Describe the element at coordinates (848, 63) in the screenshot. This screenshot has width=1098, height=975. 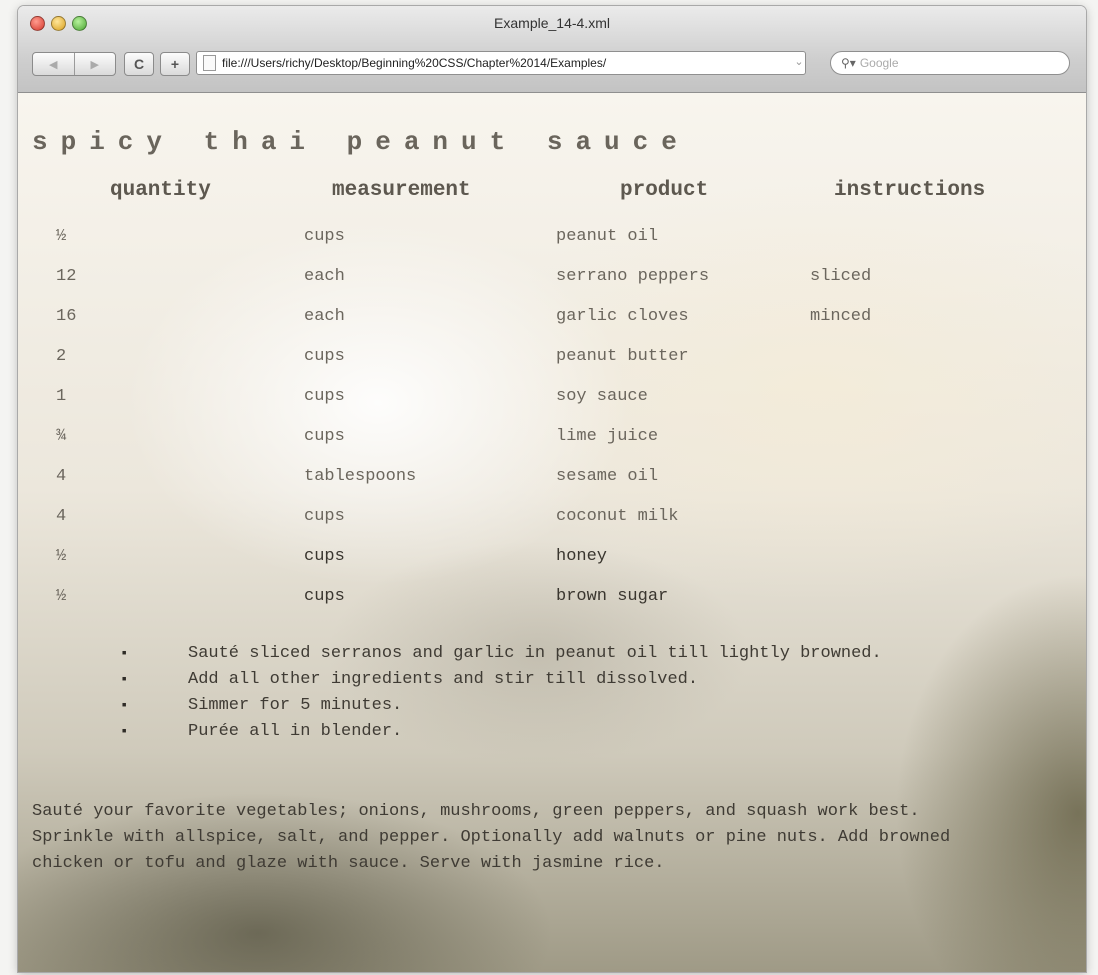
I see `search-icon: ⚲▾` at that location.